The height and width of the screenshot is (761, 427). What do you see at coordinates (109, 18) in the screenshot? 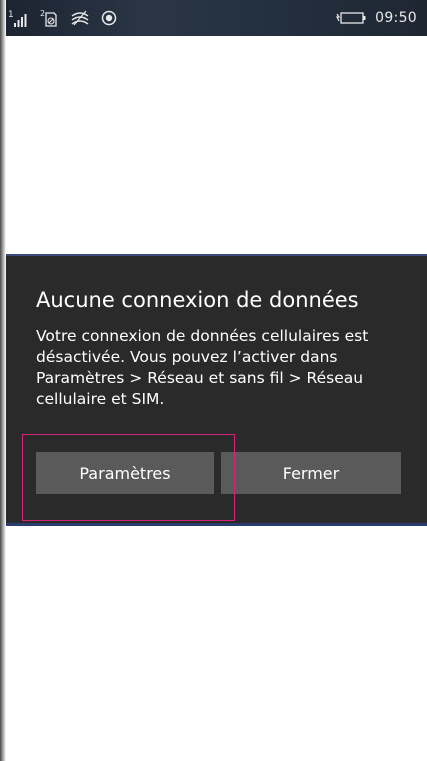
I see `location-icon` at bounding box center [109, 18].